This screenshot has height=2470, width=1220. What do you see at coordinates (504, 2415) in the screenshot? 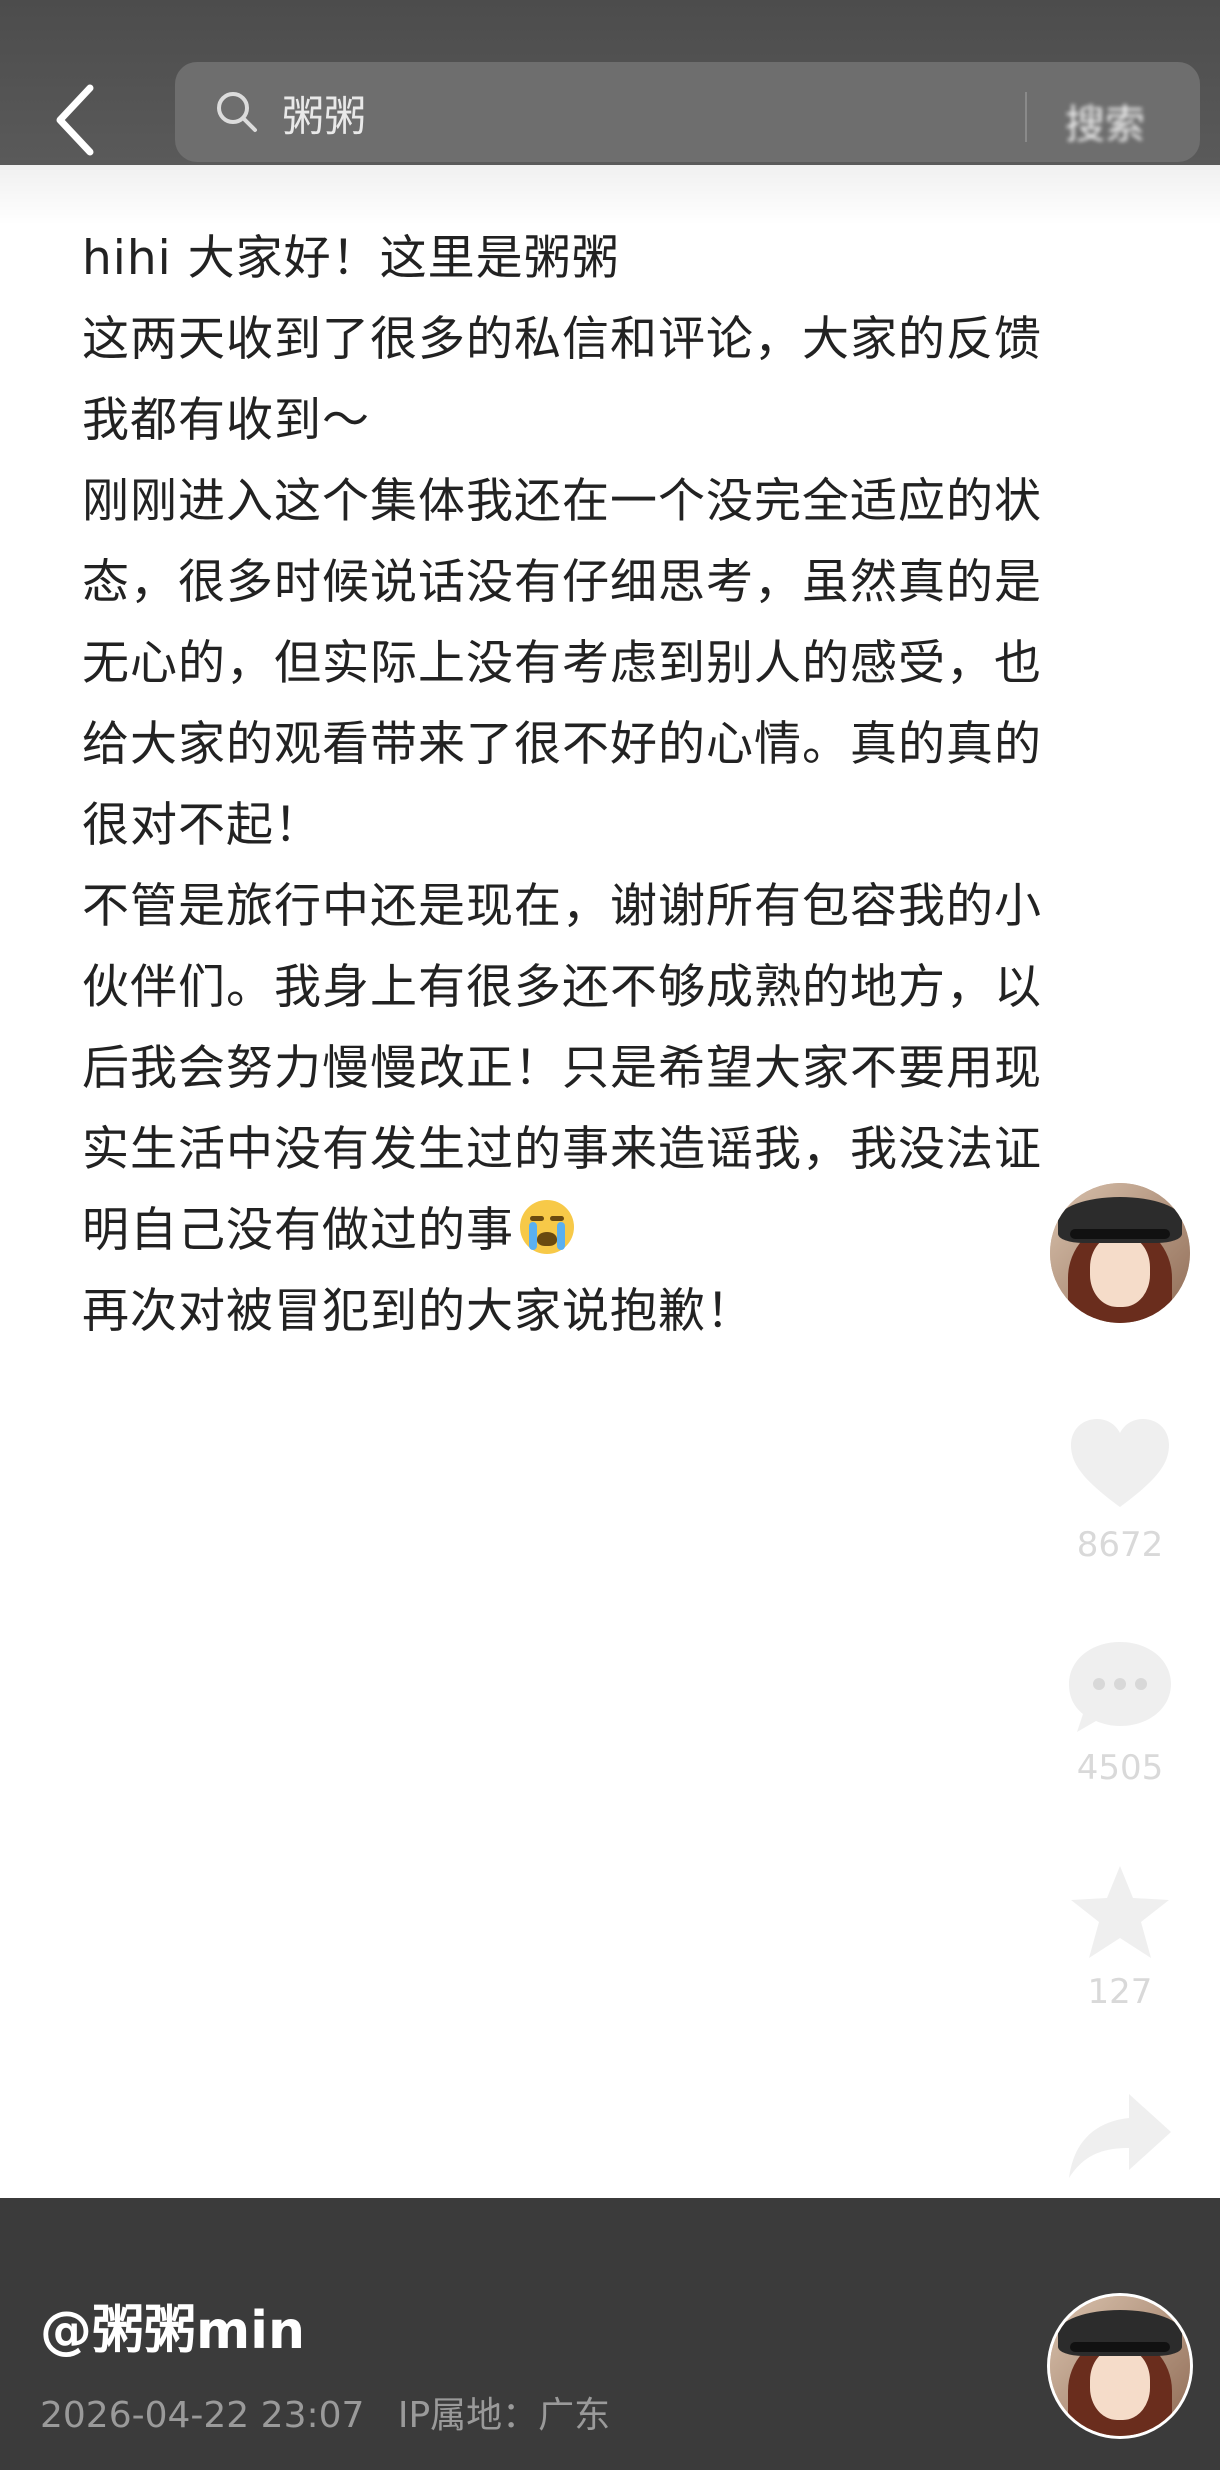
I see `ip-location: IP属地：广东` at bounding box center [504, 2415].